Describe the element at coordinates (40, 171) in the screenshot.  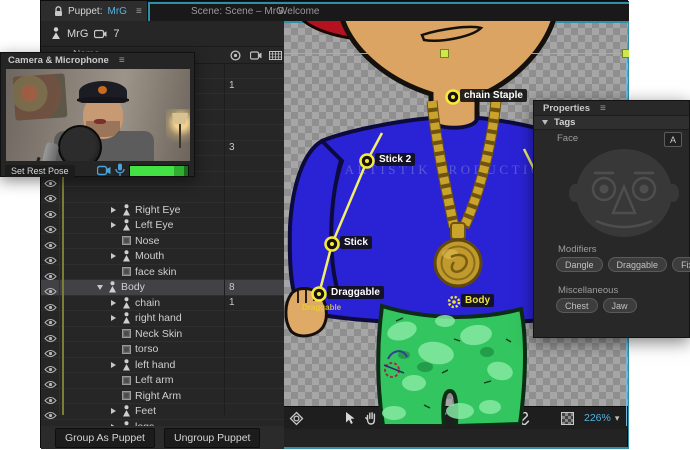
I see `set-rest-pose-button: Set Rest Pose` at that location.